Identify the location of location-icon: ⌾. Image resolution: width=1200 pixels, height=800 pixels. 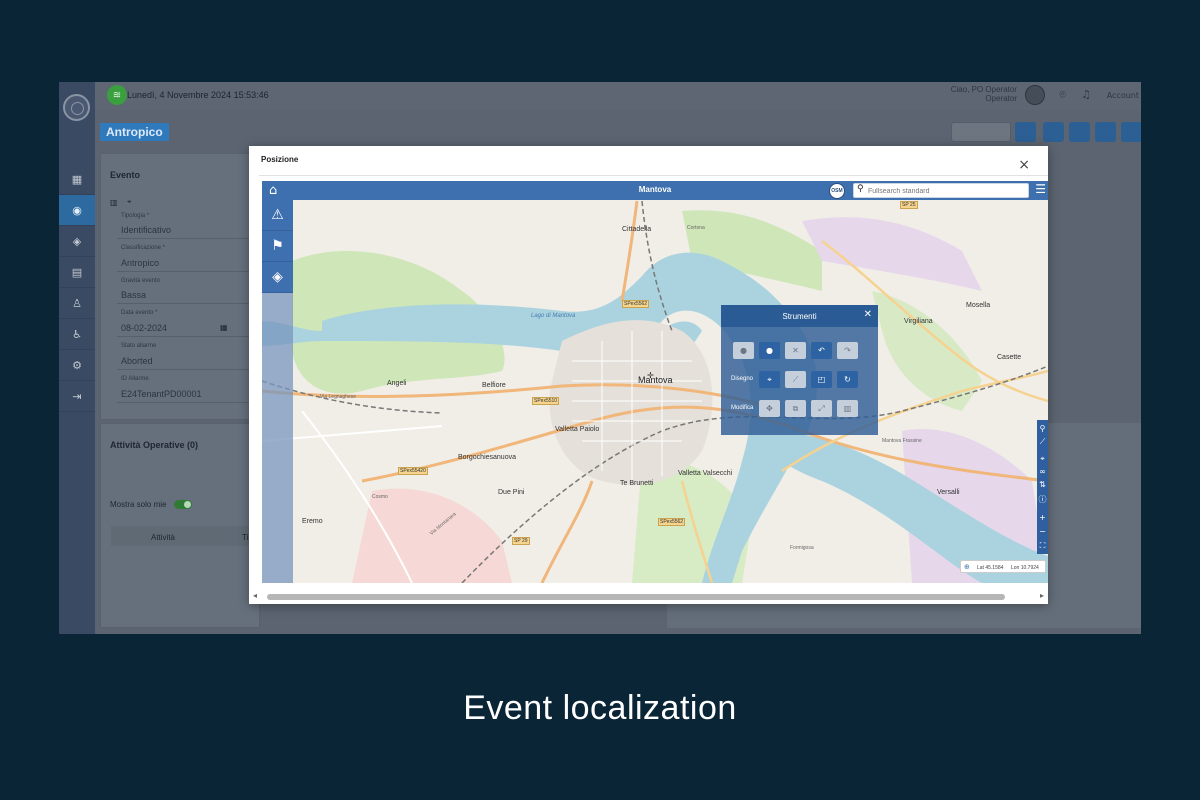
(1062, 95).